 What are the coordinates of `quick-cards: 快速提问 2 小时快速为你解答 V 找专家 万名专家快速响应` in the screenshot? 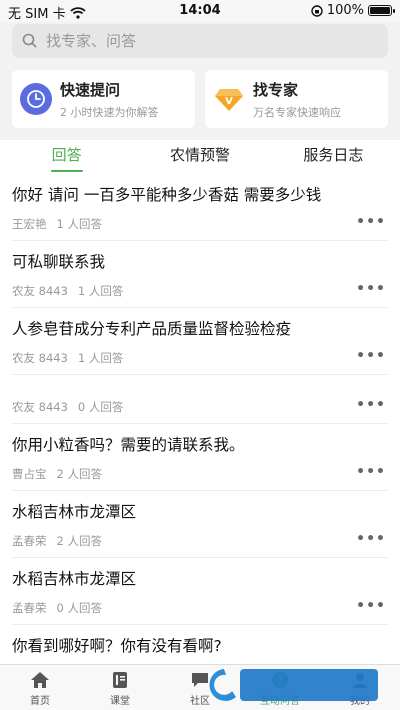 It's located at (200, 100).